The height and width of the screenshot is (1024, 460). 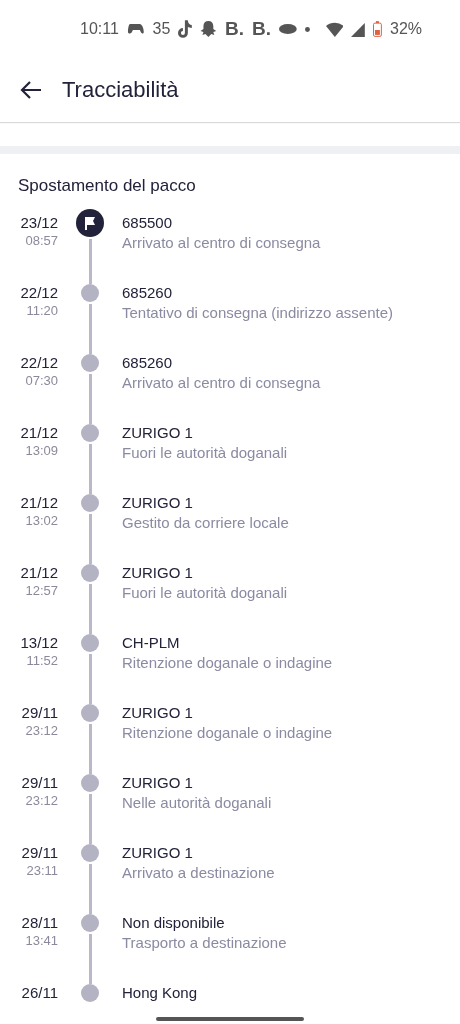 What do you see at coordinates (41, 241) in the screenshot?
I see `event-time: 08:57` at bounding box center [41, 241].